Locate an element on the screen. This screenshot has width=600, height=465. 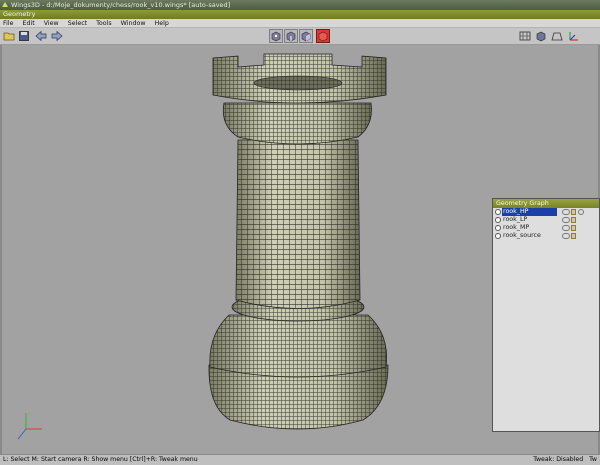
axes-icon is located at coordinates (574, 36).